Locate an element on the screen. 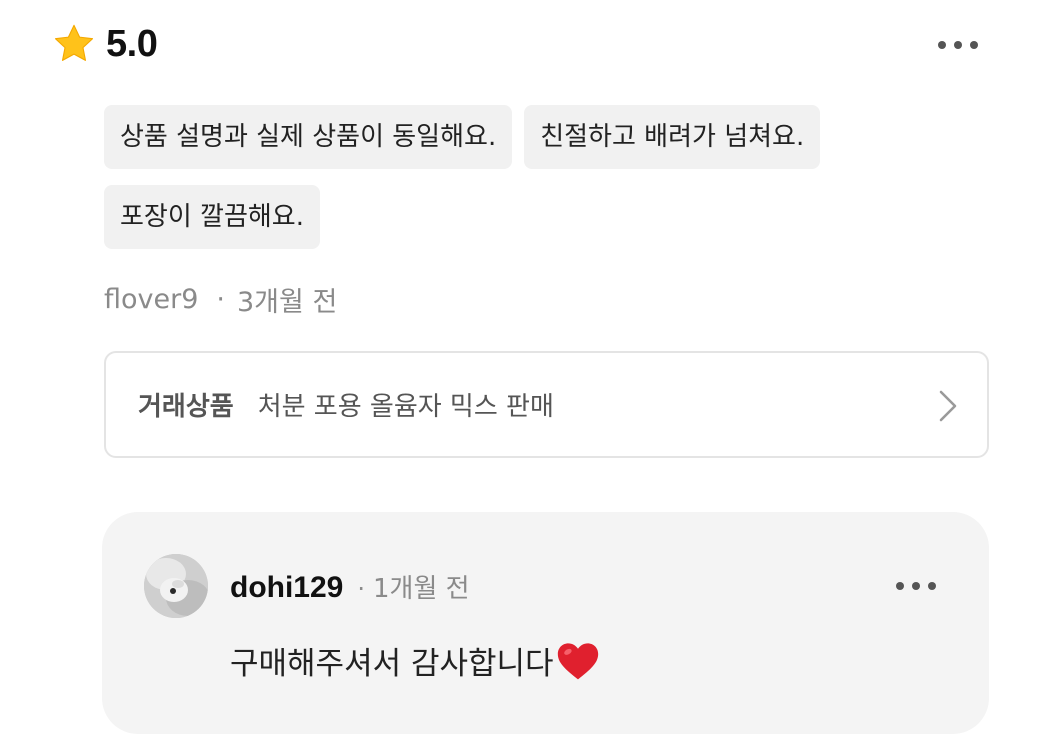 This screenshot has width=1043, height=750. review-tag: 상품 설명과 실제 상품이 동일해요. is located at coordinates (308, 137).